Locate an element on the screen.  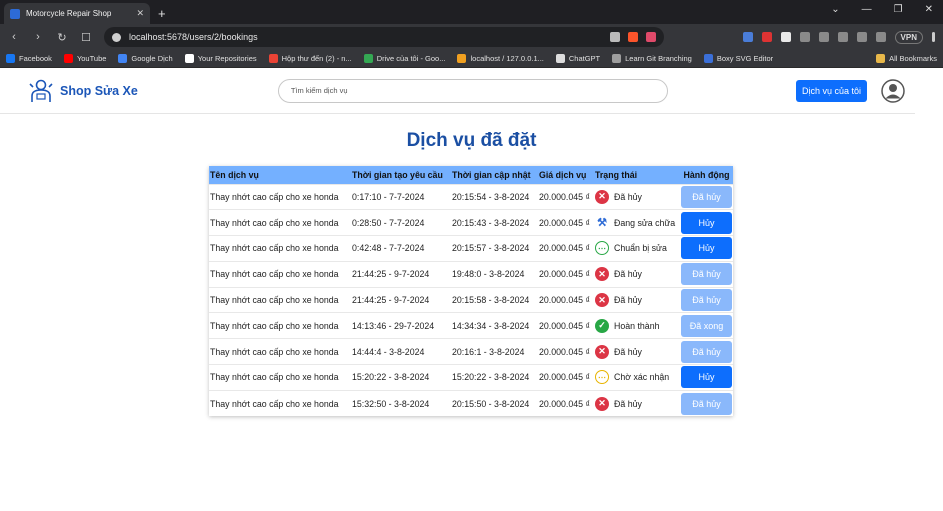
brand: Shop Sửa Xe is located at coordinates (83, 91).